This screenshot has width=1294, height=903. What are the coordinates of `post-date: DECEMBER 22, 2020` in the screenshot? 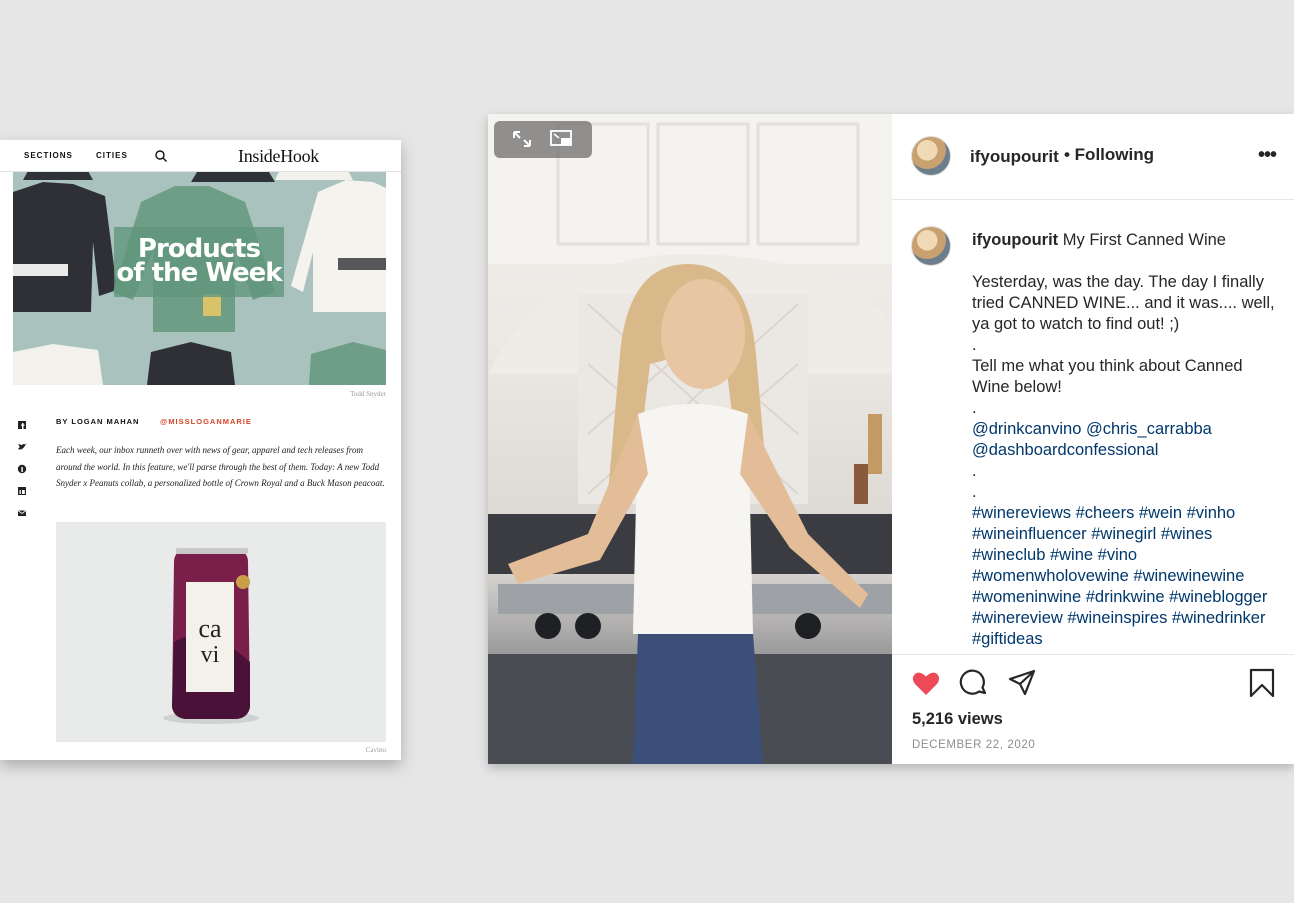 It's located at (974, 745).